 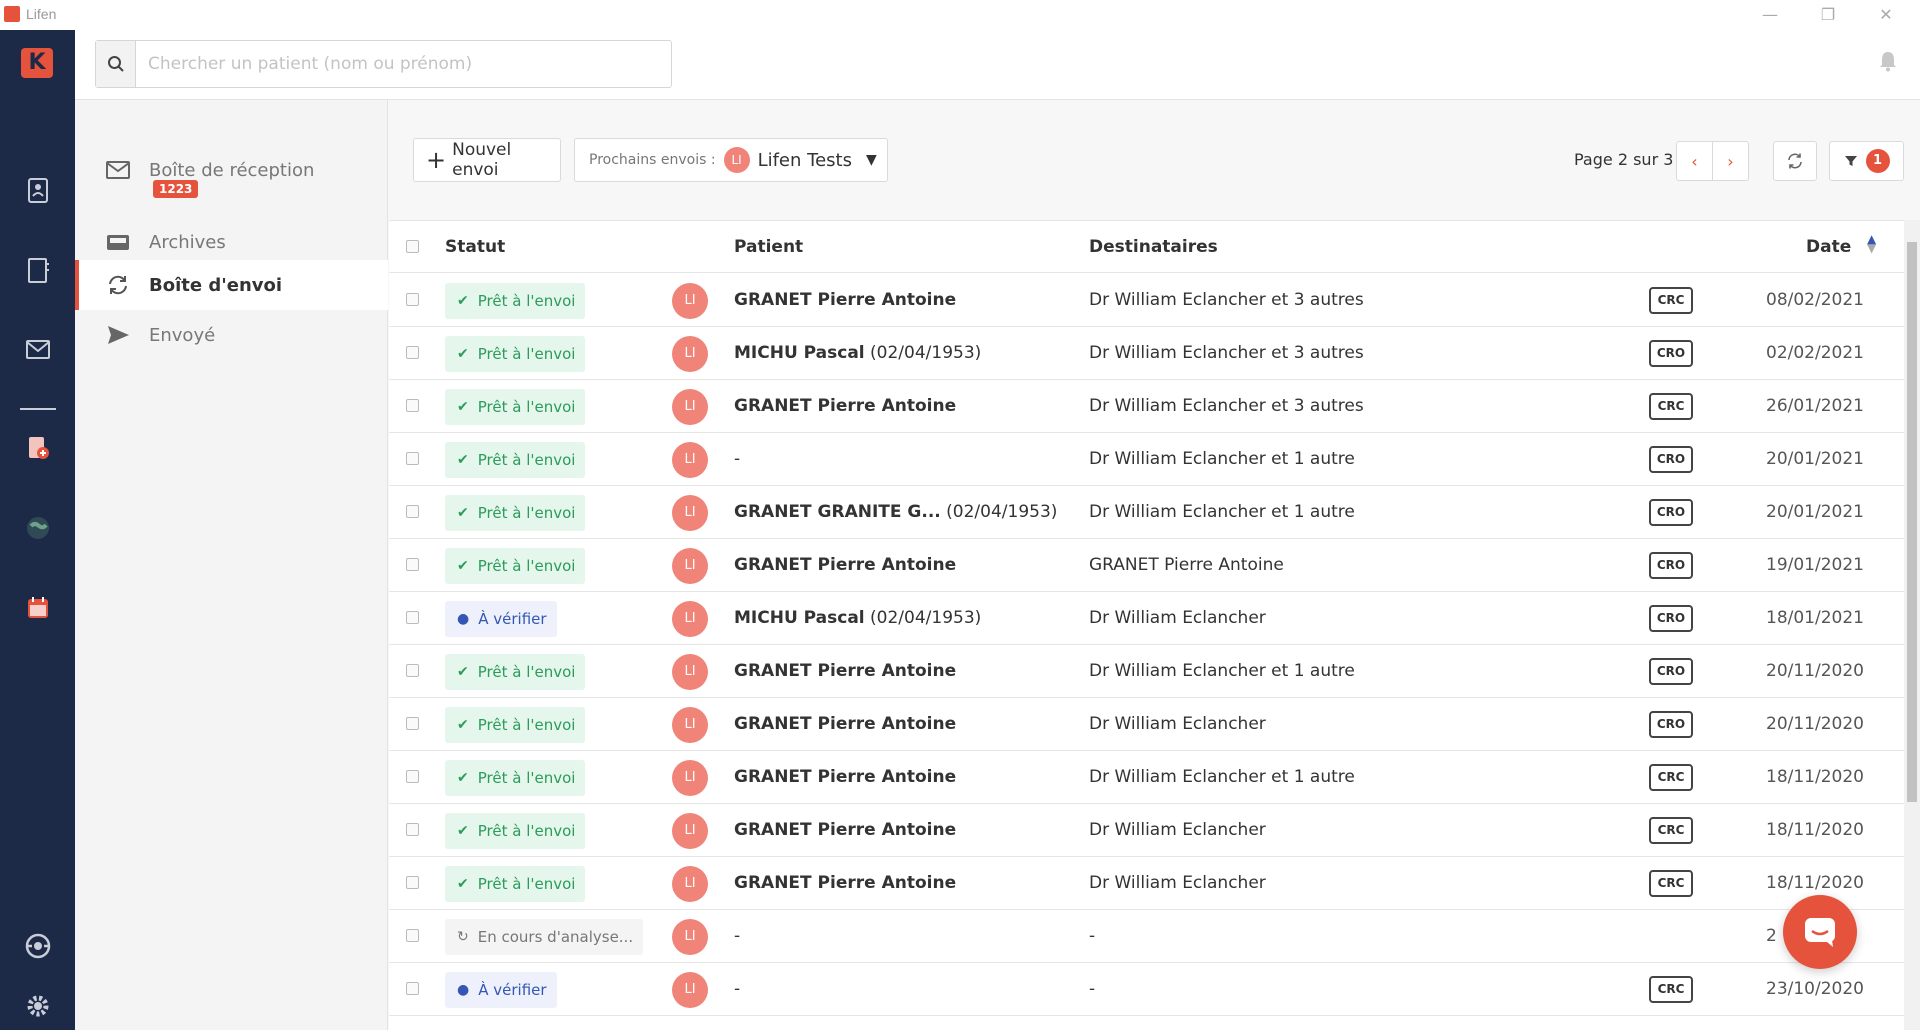 I want to click on settings-icon, so click(x=38, y=1006).